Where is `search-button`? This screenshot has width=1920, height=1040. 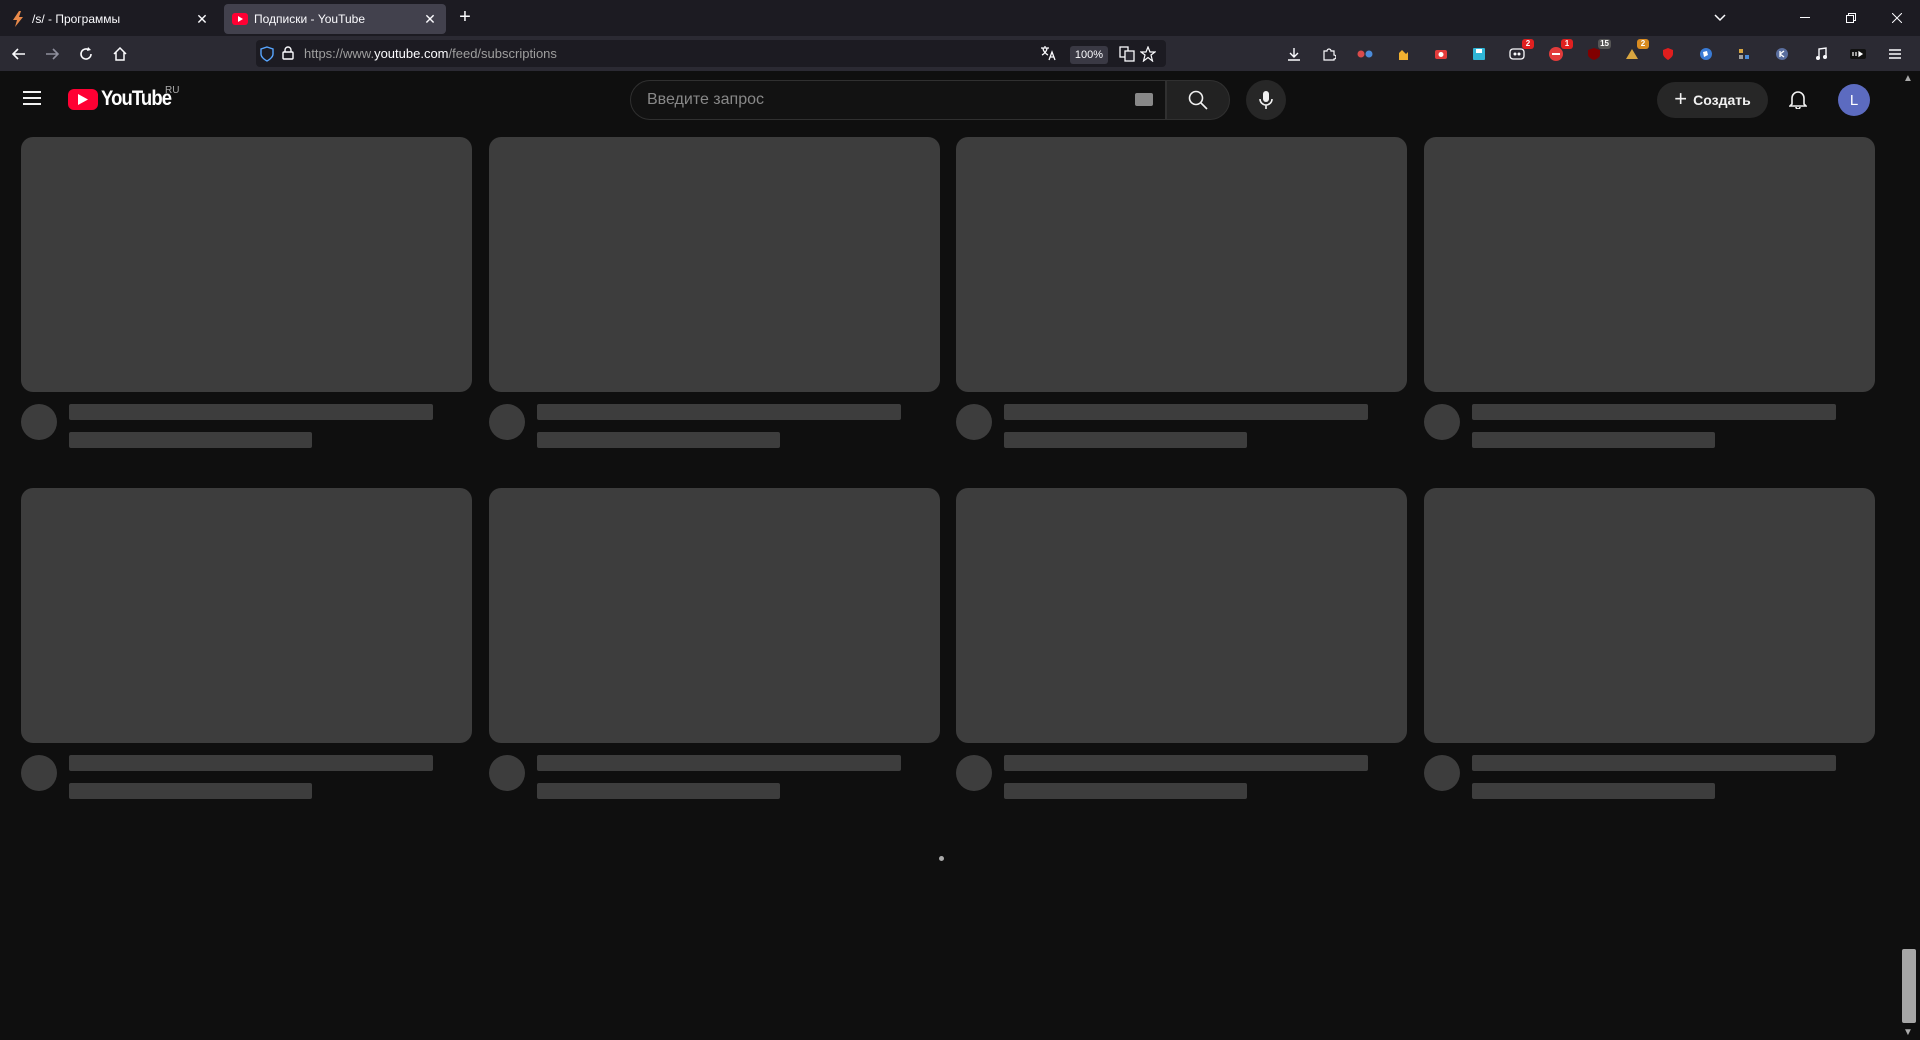 search-button is located at coordinates (1198, 100).